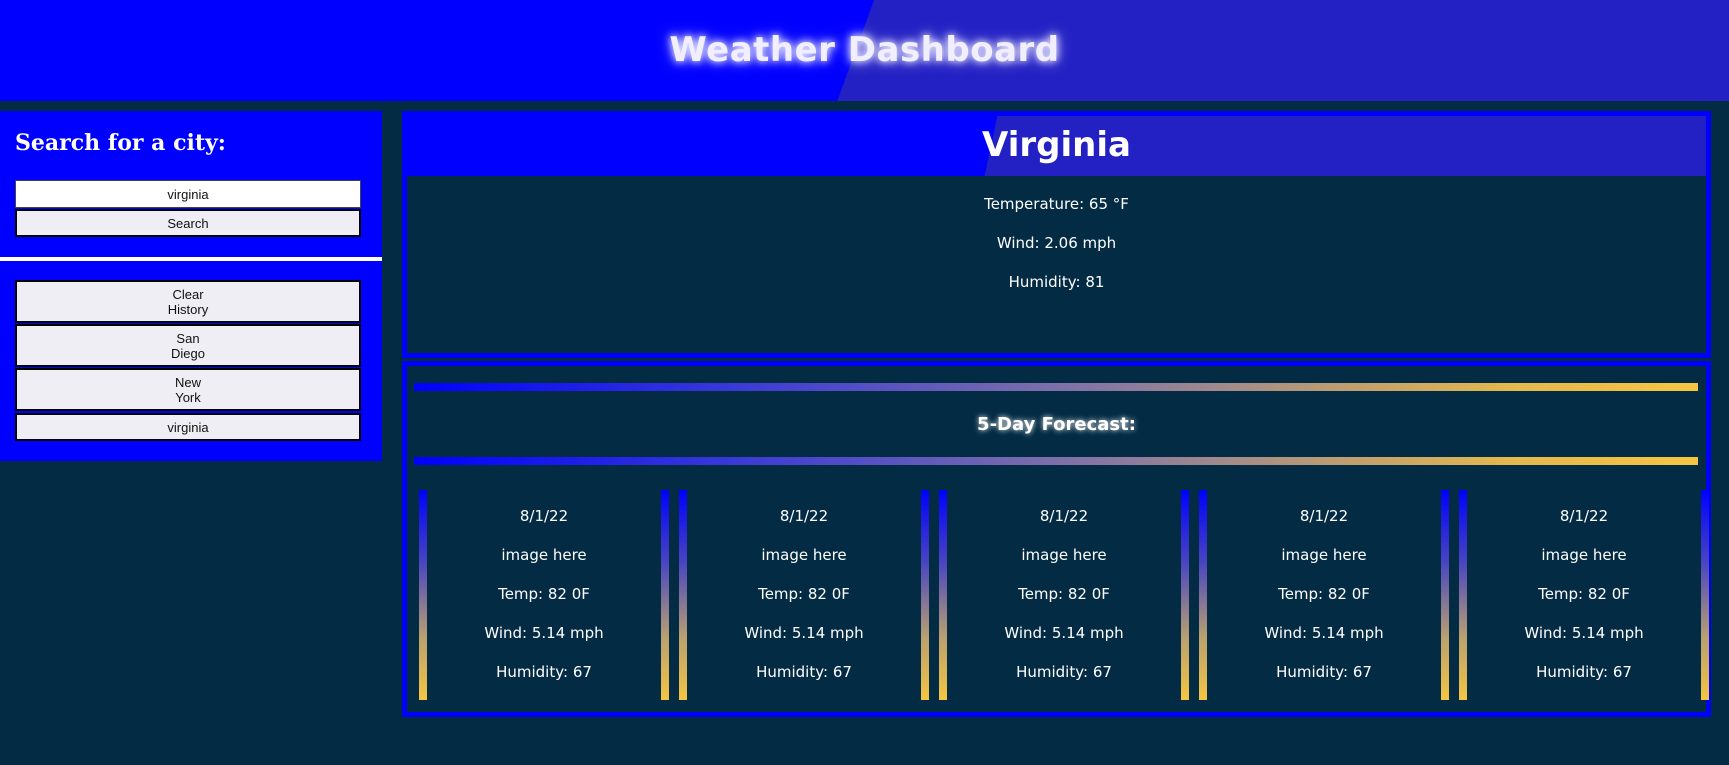 This screenshot has height=765, width=1729. What do you see at coordinates (120, 143) in the screenshot?
I see `search-heading: Search for a city:` at bounding box center [120, 143].